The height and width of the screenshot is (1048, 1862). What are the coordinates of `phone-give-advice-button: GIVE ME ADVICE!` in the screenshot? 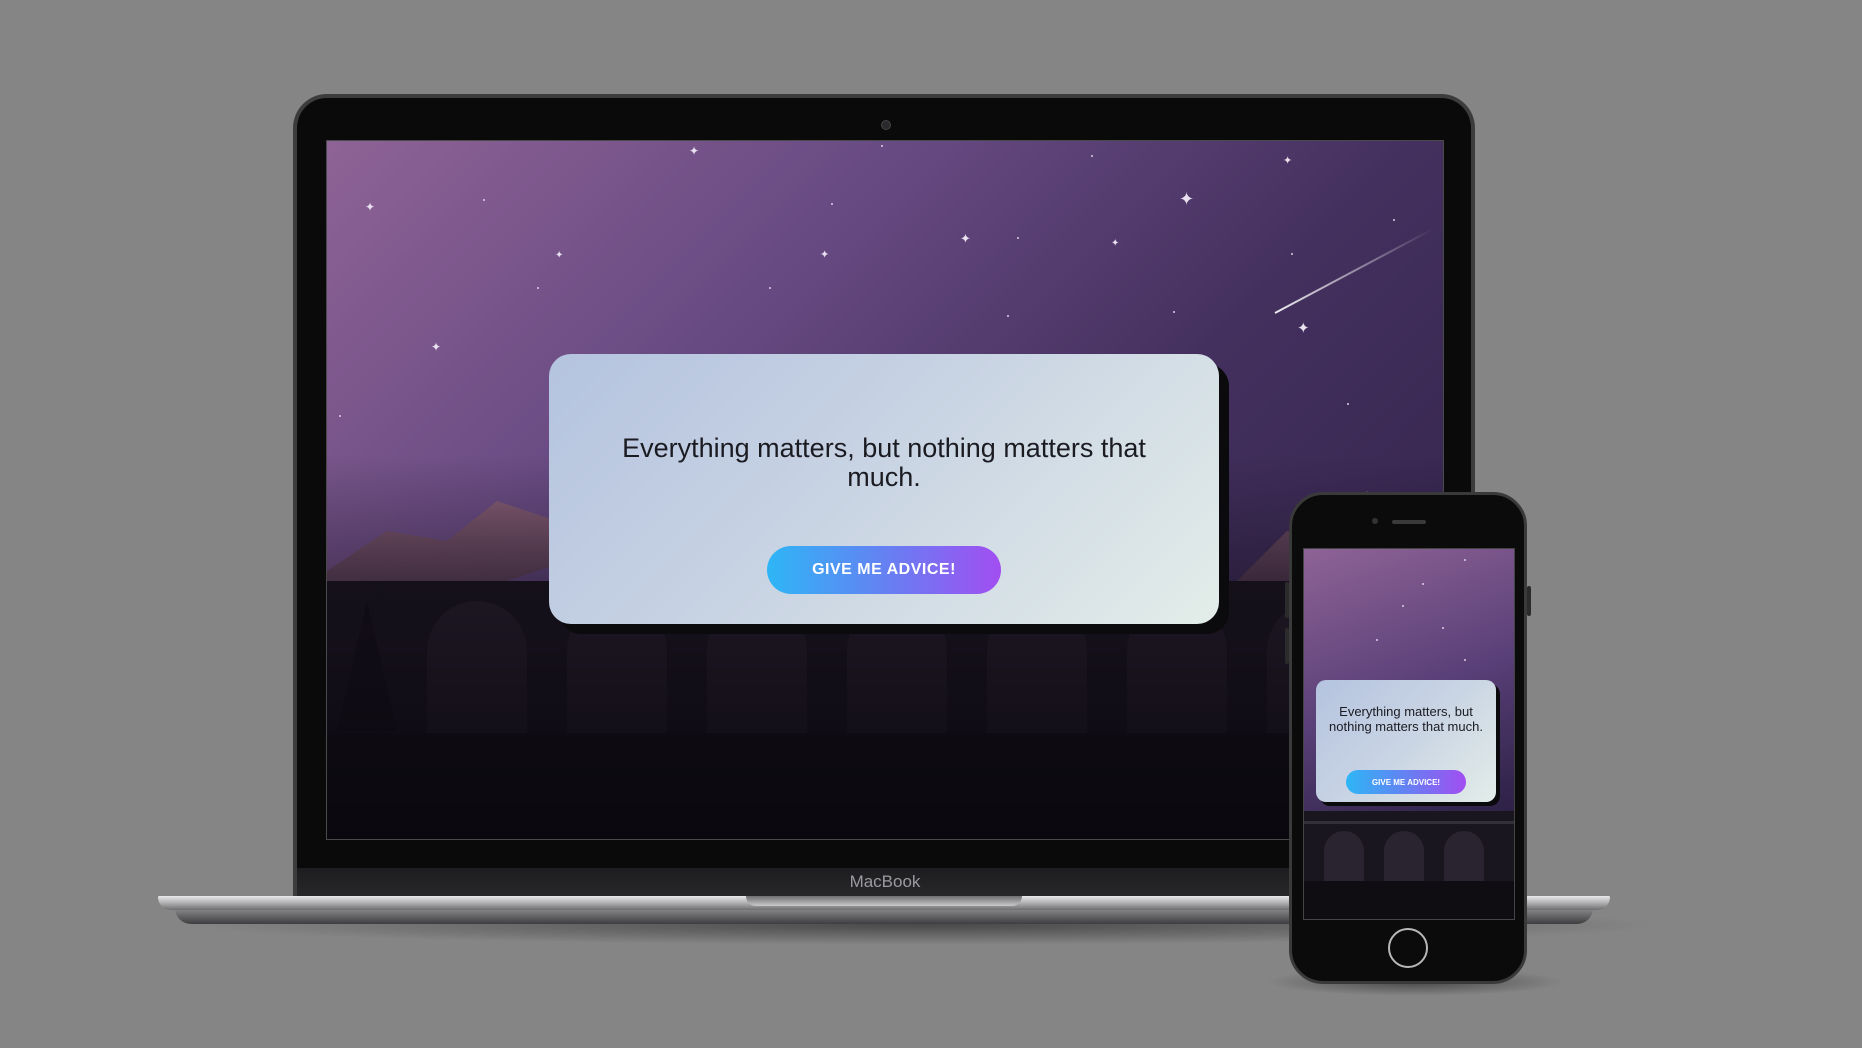 It's located at (1406, 782).